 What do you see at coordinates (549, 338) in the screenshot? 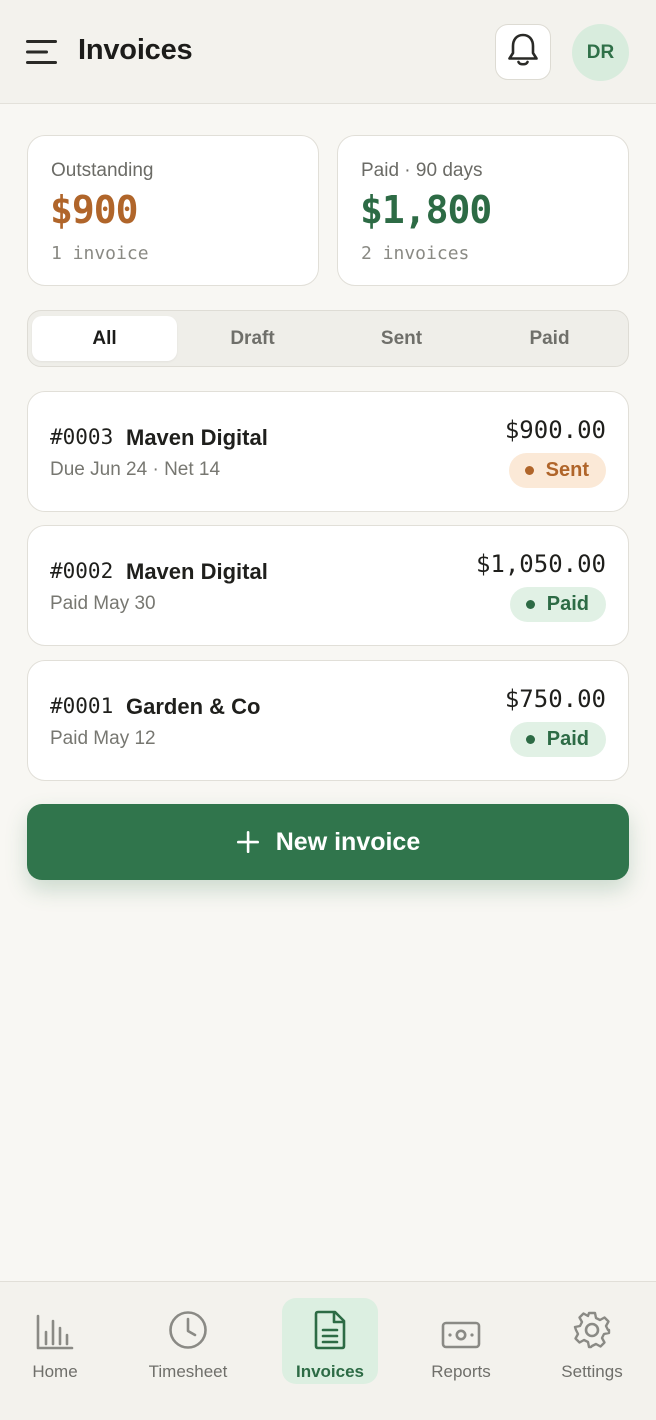
I see `tab-paid: Paid` at bounding box center [549, 338].